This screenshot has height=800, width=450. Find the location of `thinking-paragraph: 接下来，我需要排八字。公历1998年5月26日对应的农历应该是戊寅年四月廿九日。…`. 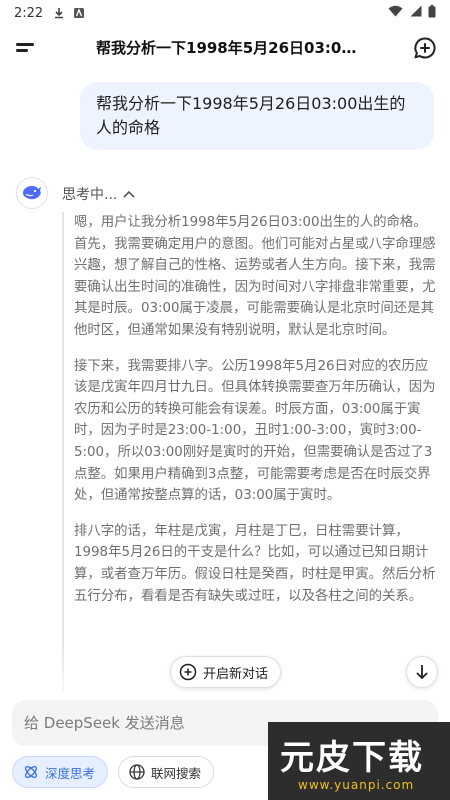

thinking-paragraph: 接下来，我需要排八字。公历1998年5月26日对应的农历应该是戊寅年四月廿九日。… is located at coordinates (255, 431).